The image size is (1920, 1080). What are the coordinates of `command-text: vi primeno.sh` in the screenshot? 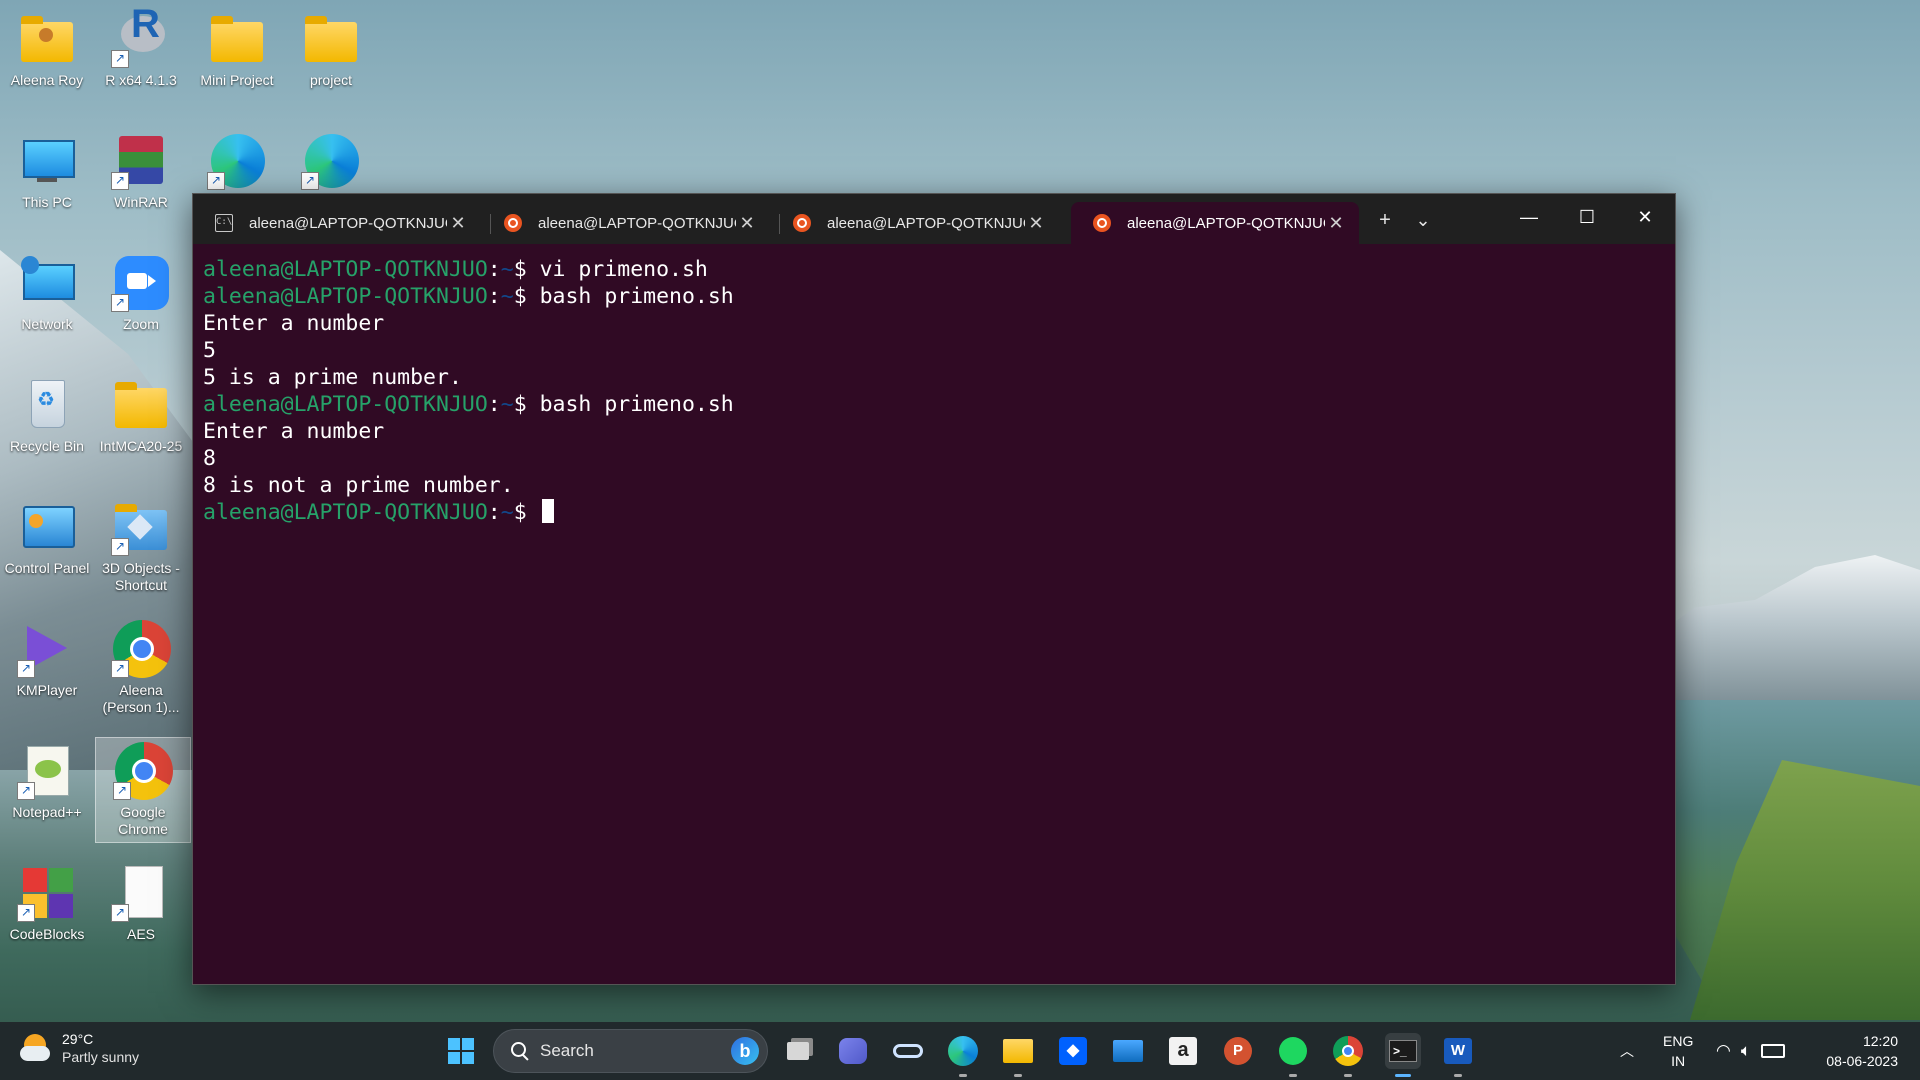 It's located at (623, 269).